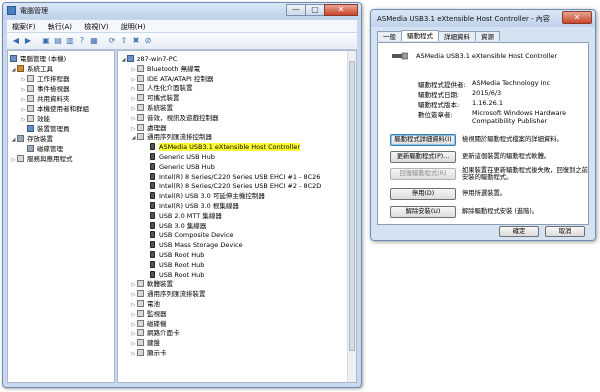 The image size is (600, 392). I want to click on usb-device-item: USB 3.0 集線器, so click(174, 226).